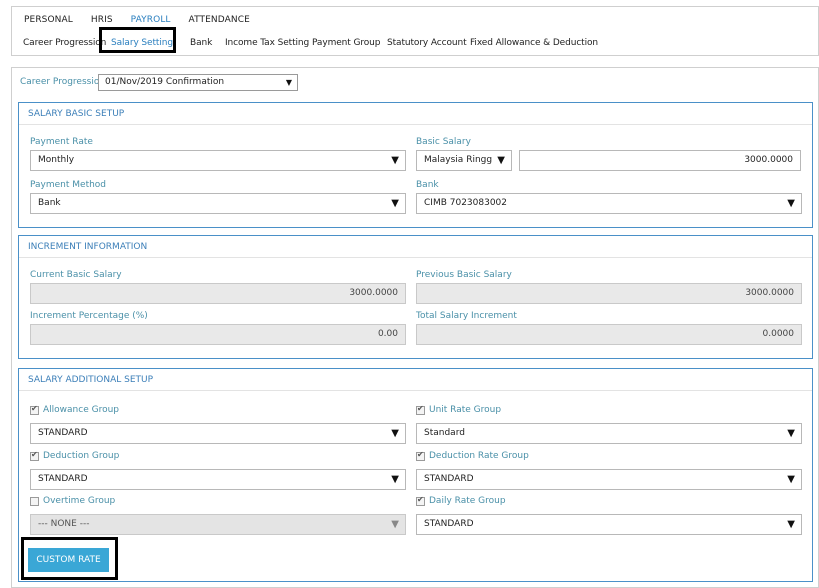  What do you see at coordinates (609, 293) in the screenshot?
I see `previous-basic-salary-field: 3000.0000` at bounding box center [609, 293].